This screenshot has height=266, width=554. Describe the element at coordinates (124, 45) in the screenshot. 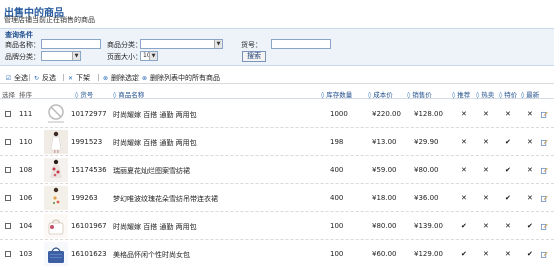

I see `category-label: 商品分类：` at that location.